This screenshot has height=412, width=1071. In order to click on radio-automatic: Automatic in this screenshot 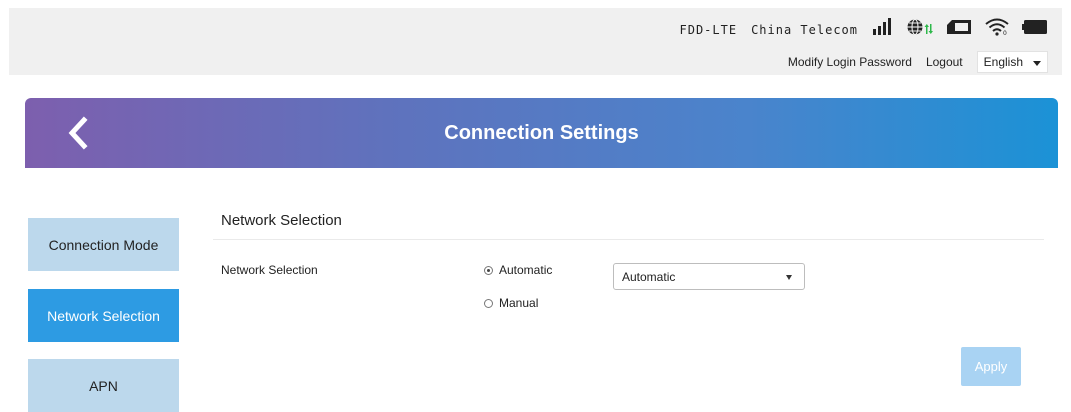, I will do `click(518, 270)`.